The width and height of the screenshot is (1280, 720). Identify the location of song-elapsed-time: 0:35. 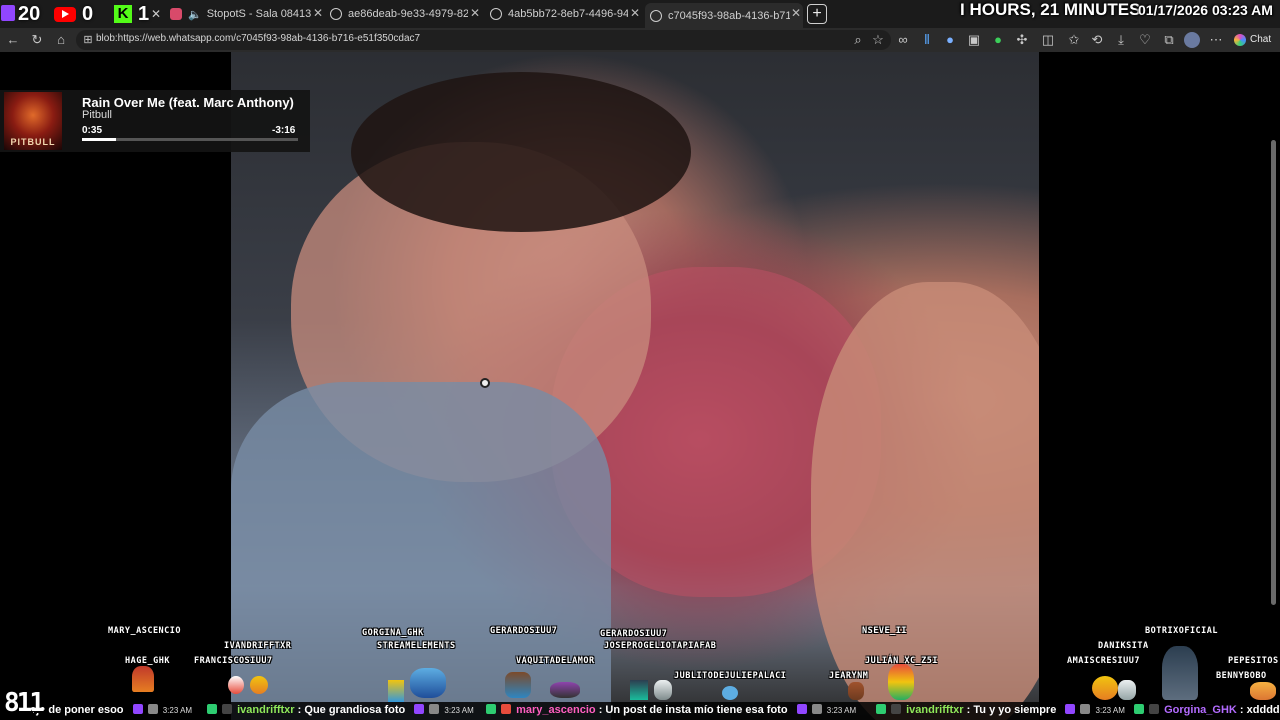
(92, 130).